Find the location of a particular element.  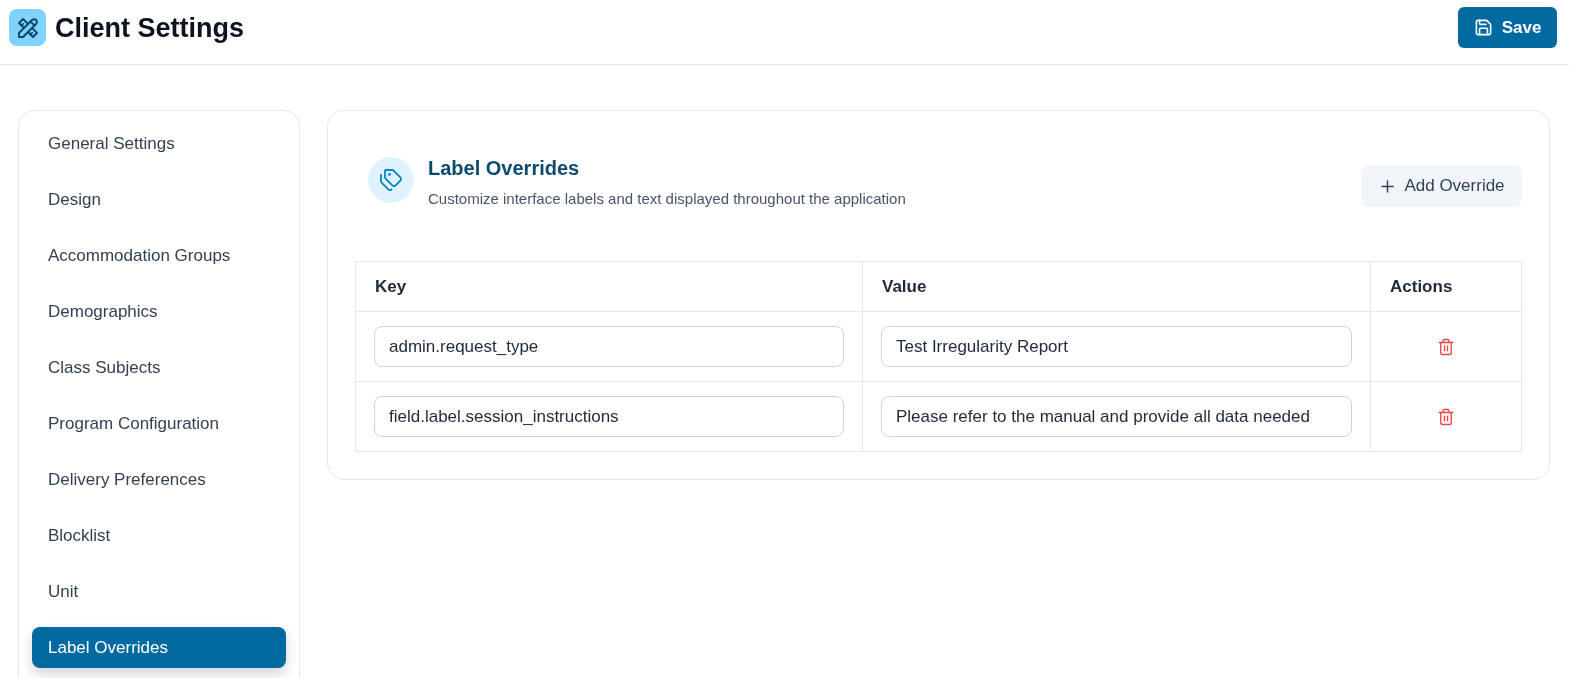

column-header: Actions is located at coordinates (1446, 286).